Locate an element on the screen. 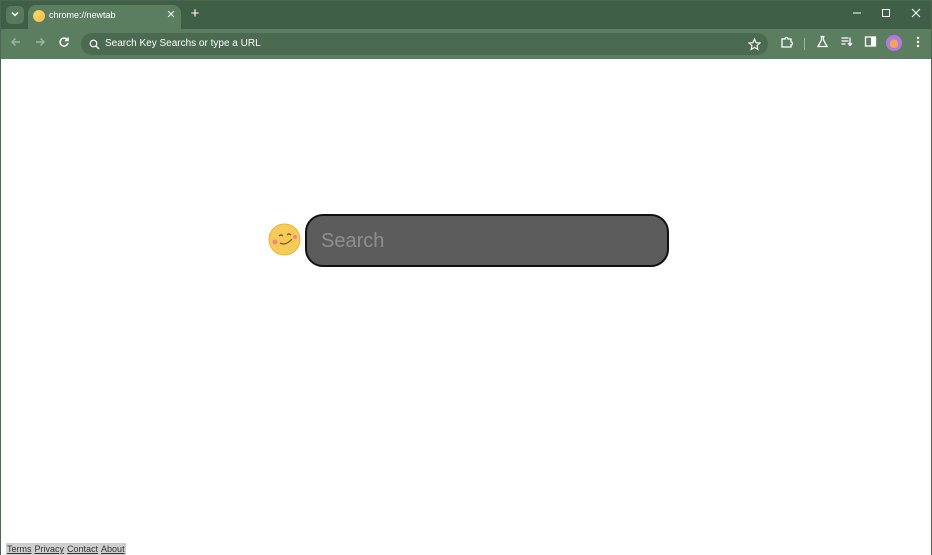 The height and width of the screenshot is (555, 932). reading-list-button is located at coordinates (846, 44).